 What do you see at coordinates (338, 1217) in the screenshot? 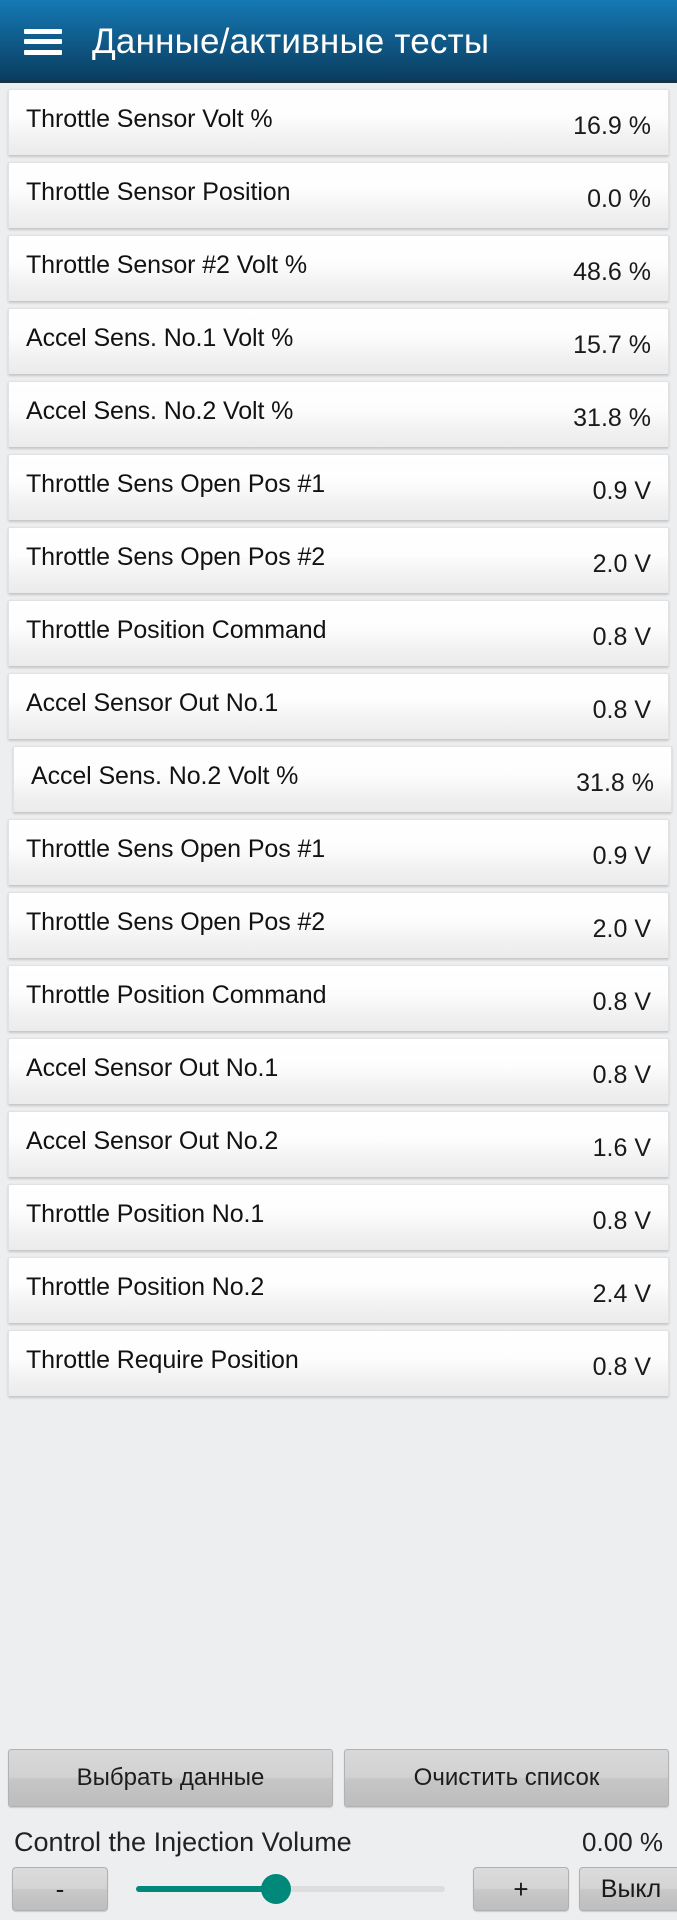
I see `data-row: Throttle Position No.1 0.8 V` at bounding box center [338, 1217].